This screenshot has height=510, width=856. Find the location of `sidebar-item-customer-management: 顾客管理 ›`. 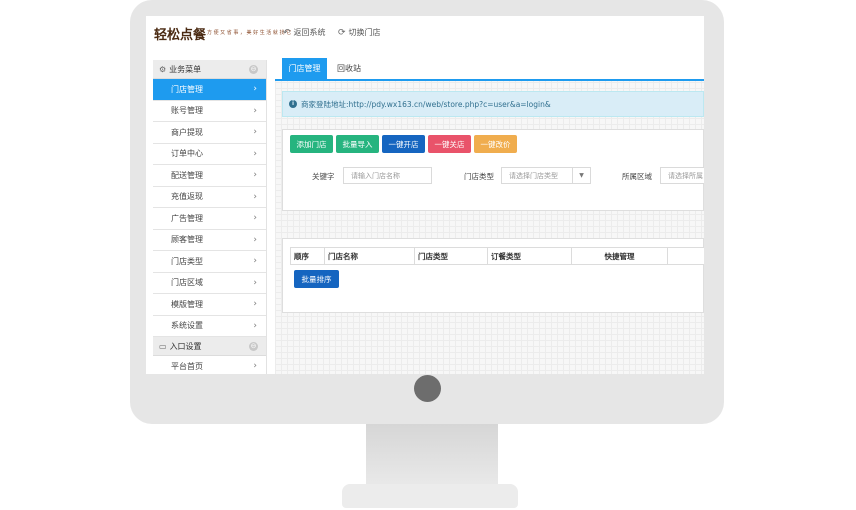

sidebar-item-customer-management: 顾客管理 › is located at coordinates (209, 240).